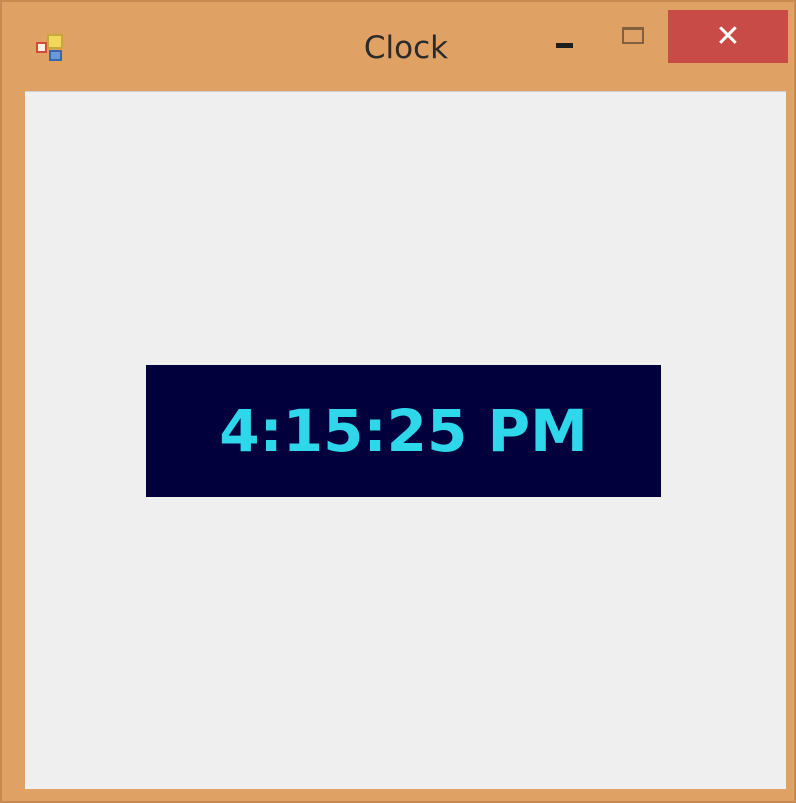  Describe the element at coordinates (398, 45) in the screenshot. I see `title-bar: Clock ✕` at that location.